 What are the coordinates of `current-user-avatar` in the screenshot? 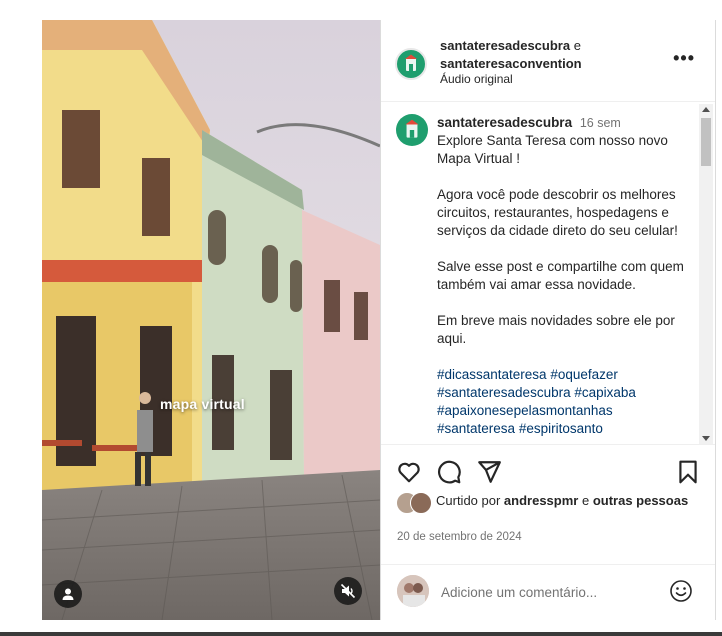 It's located at (413, 591).